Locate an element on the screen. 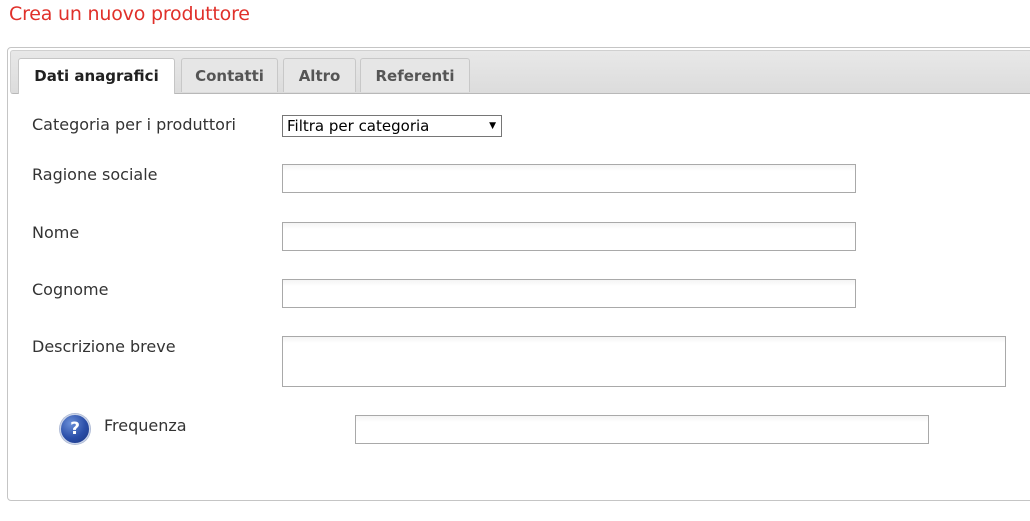 The height and width of the screenshot is (521, 1030). category-select-value: Filtra per categoria is located at coordinates (358, 126).